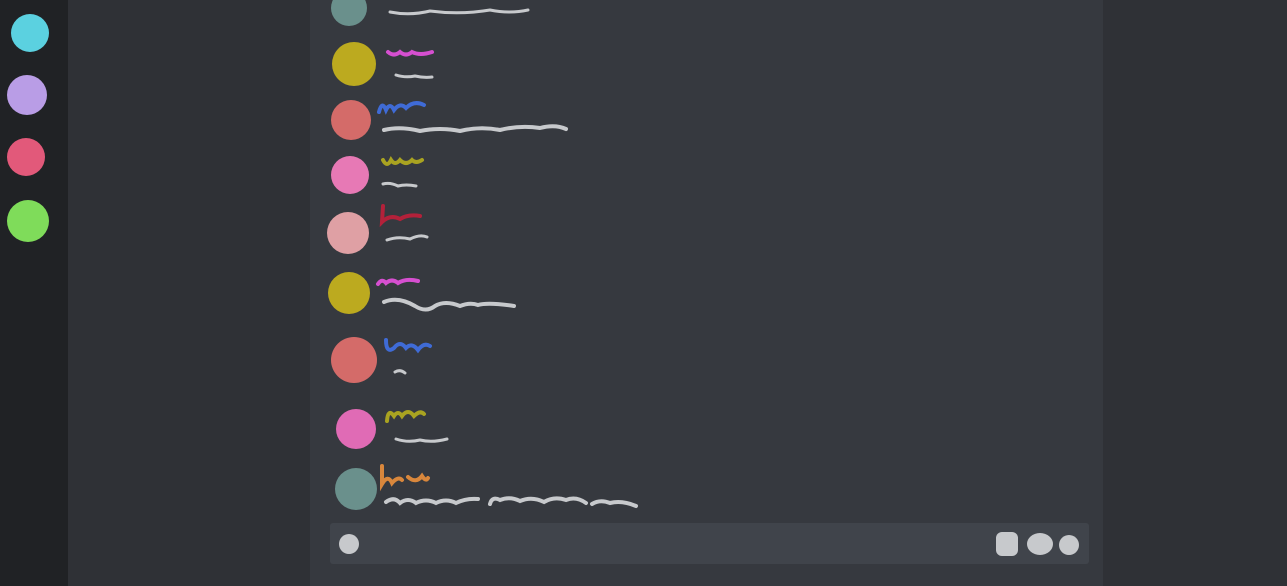 This screenshot has height=586, width=1287. What do you see at coordinates (1195, 293) in the screenshot?
I see `member-sidebar` at bounding box center [1195, 293].